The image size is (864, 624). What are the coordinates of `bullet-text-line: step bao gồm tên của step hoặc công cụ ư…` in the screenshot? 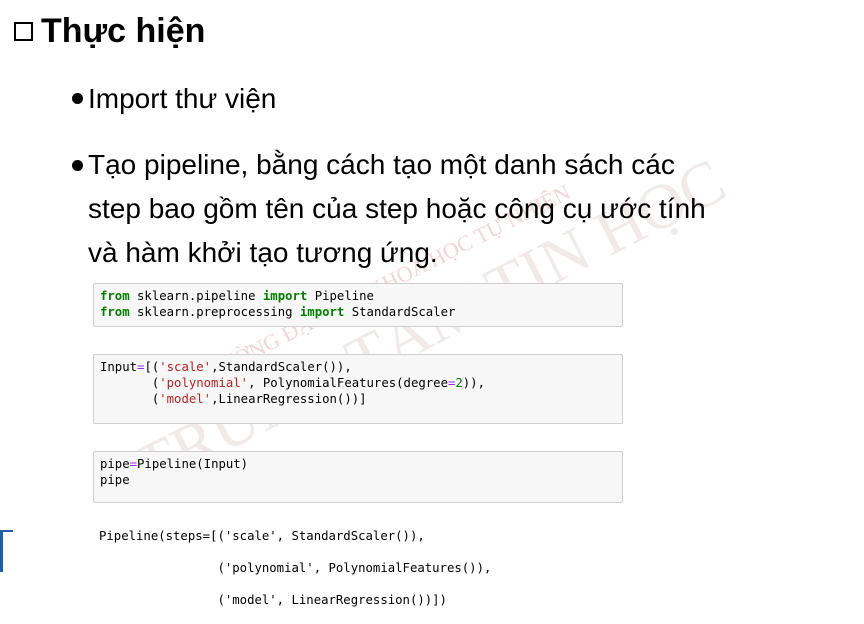 It's located at (397, 208).